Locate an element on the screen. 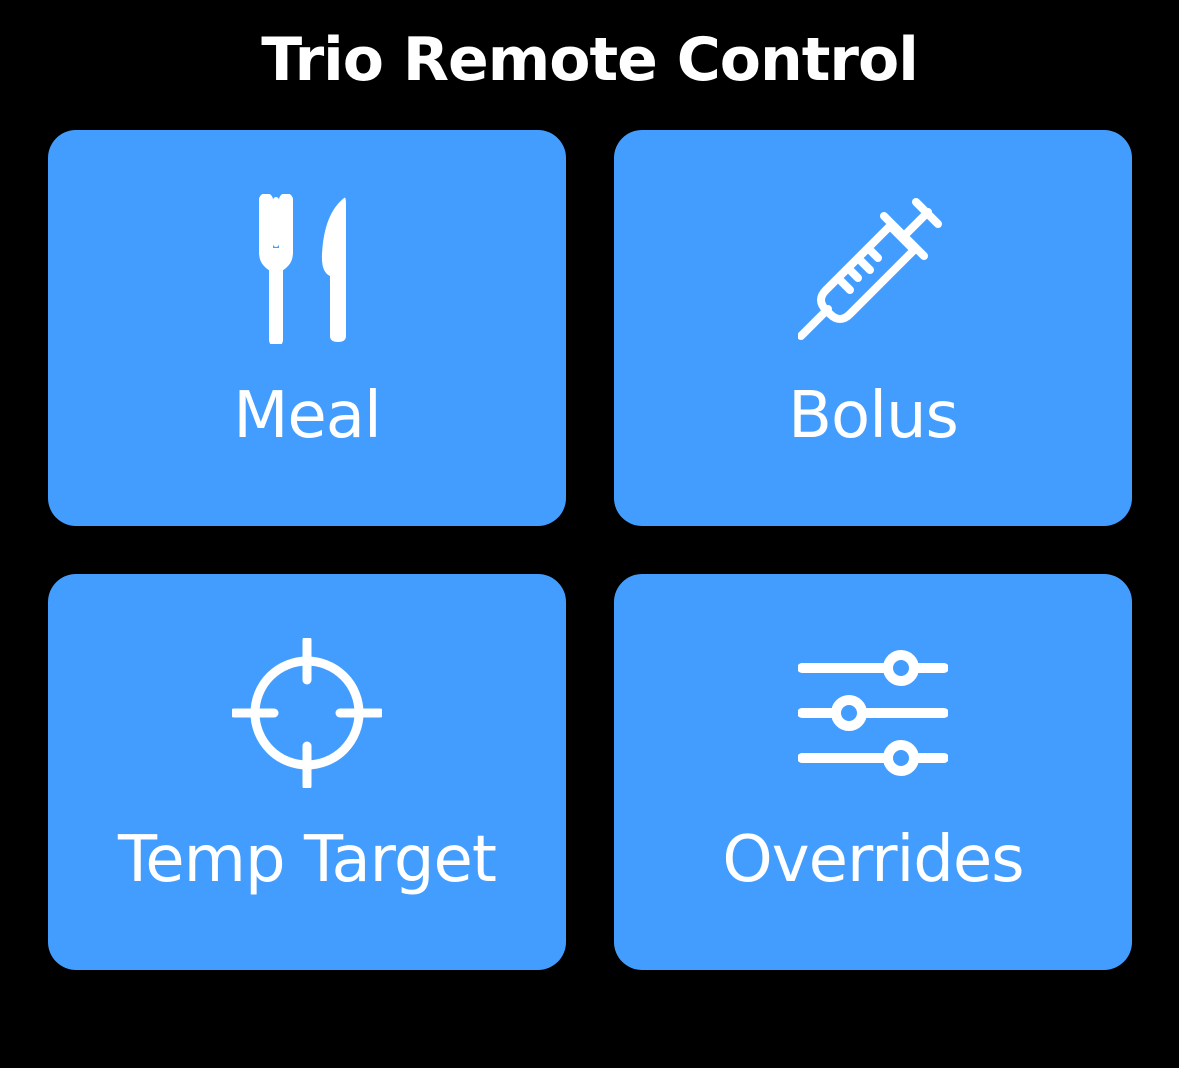 The image size is (1179, 1068). fork-knife-icon is located at coordinates (307, 269).